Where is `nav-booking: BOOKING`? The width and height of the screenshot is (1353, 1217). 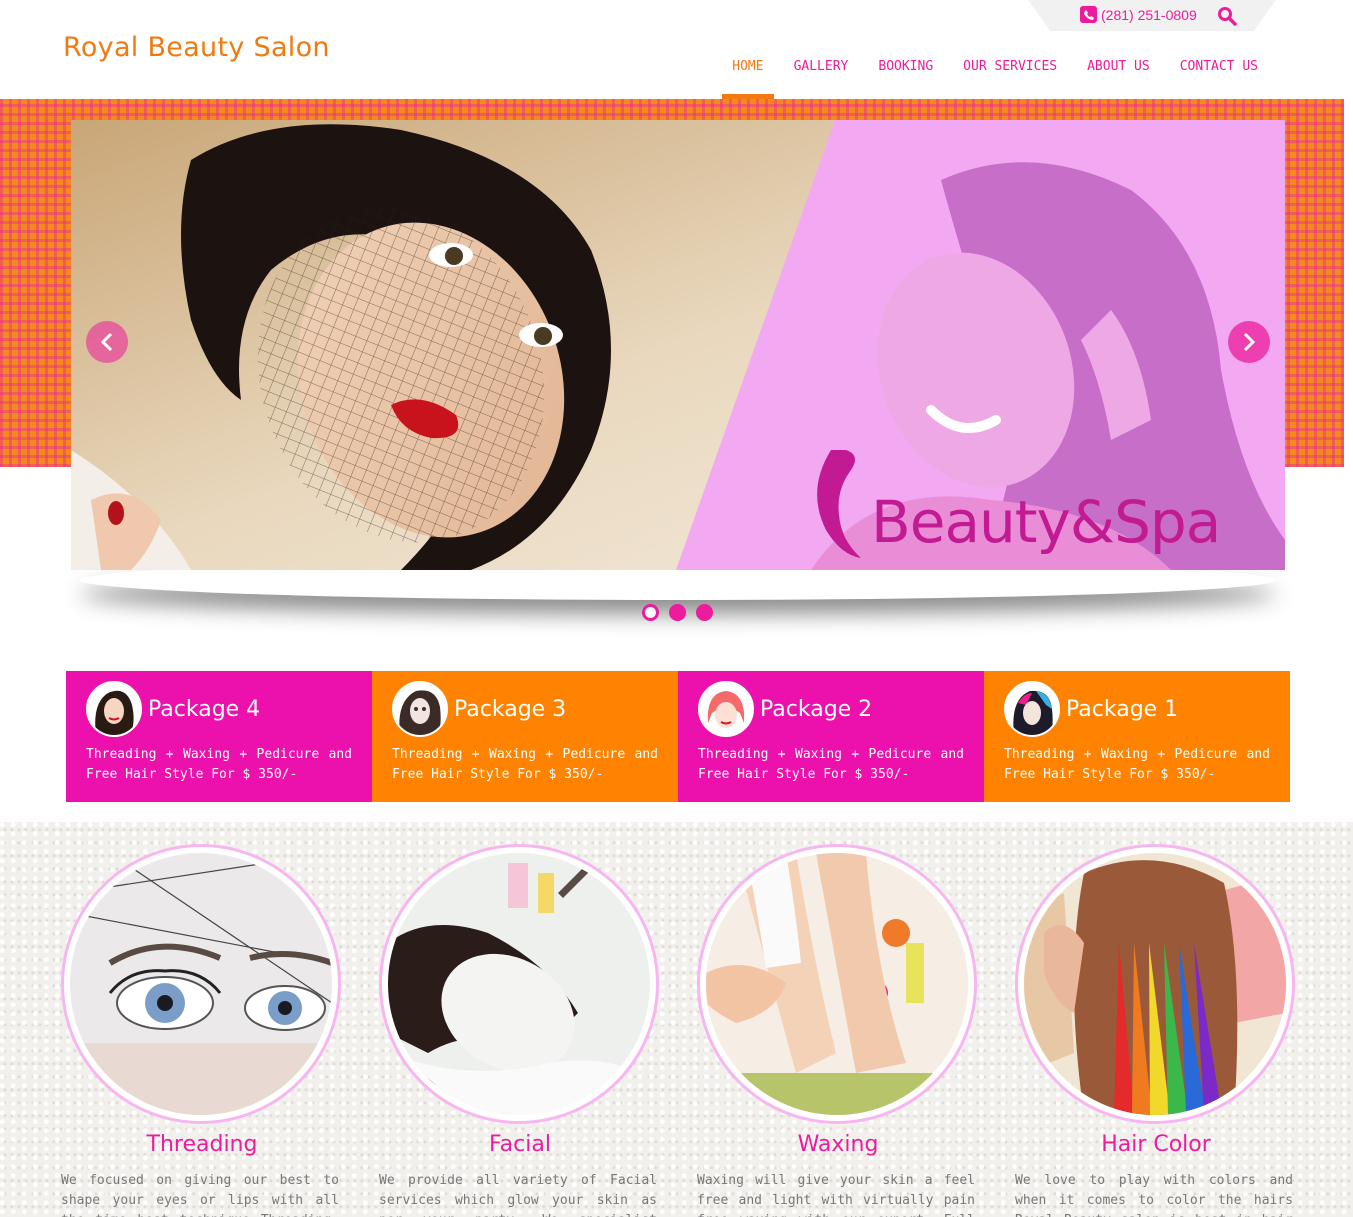
nav-booking: BOOKING is located at coordinates (905, 79).